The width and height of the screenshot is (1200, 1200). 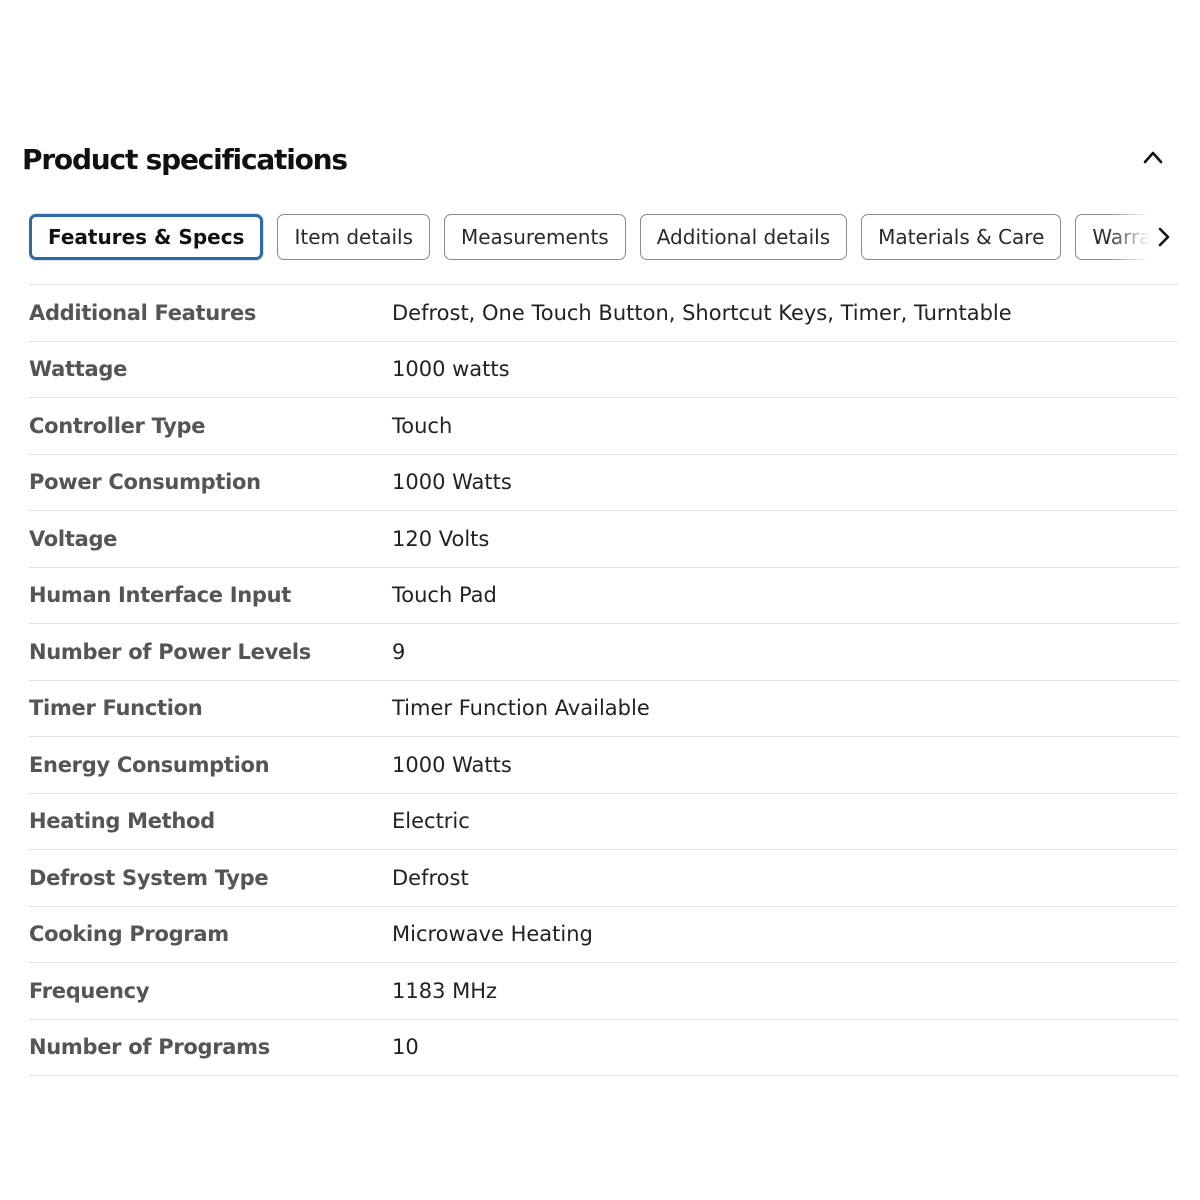 I want to click on tab-features-specs: Features & Specs, so click(x=146, y=237).